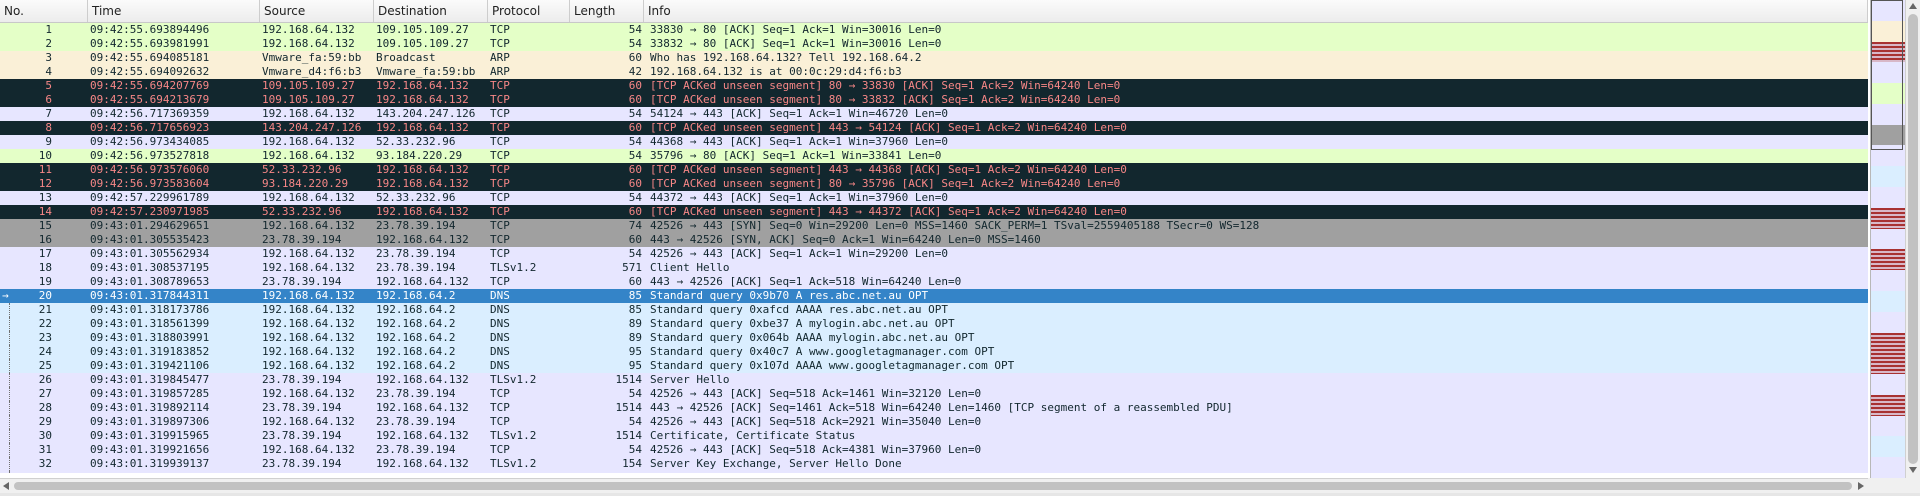 This screenshot has width=1920, height=496. What do you see at coordinates (312, 57) in the screenshot?
I see `cell-source: Vmware_fa:59:bb` at bounding box center [312, 57].